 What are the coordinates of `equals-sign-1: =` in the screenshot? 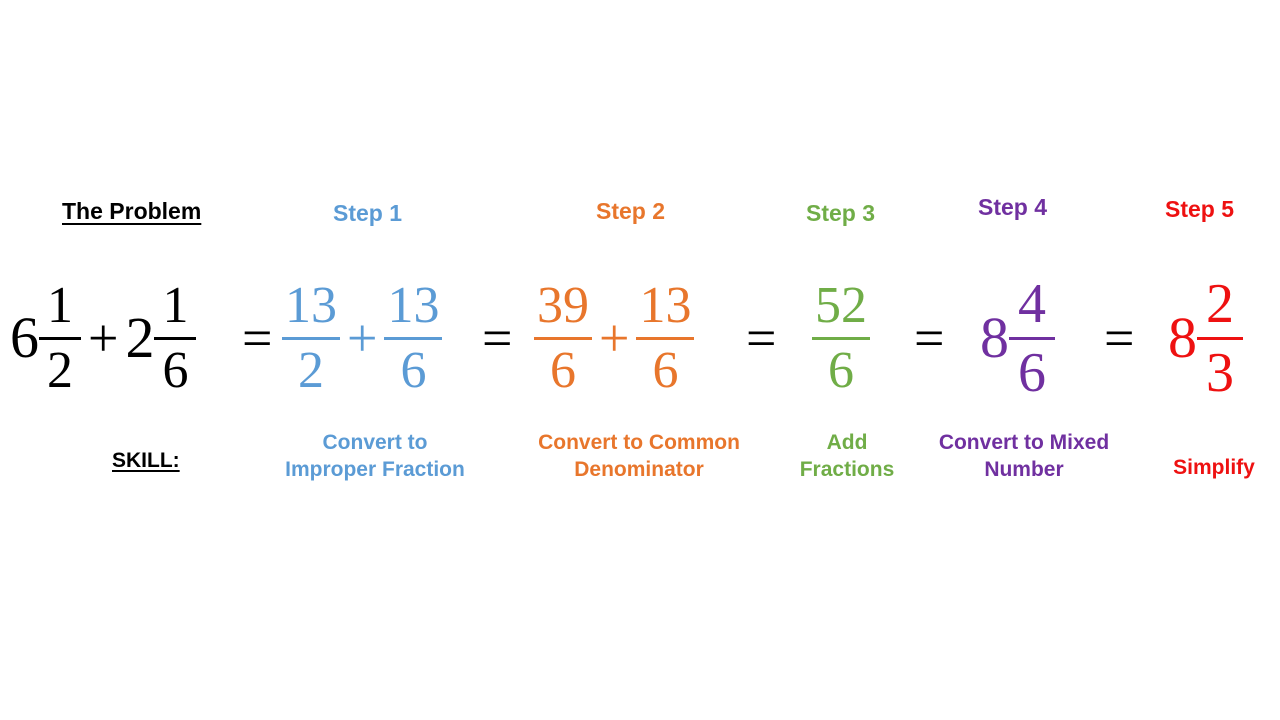 It's located at (257, 338).